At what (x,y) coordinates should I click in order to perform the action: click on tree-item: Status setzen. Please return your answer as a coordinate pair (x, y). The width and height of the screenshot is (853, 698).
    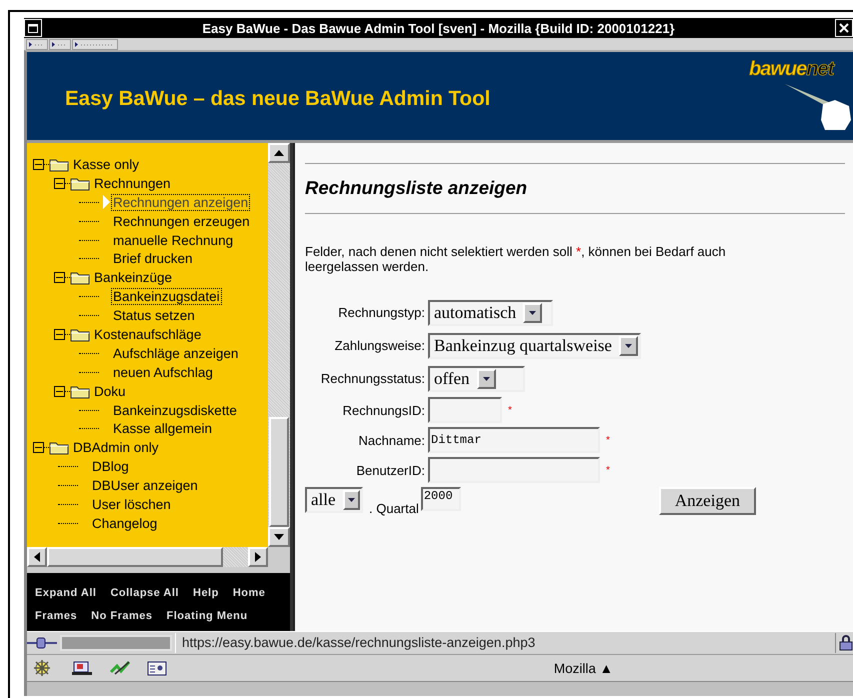
    Looking at the image, I should click on (154, 315).